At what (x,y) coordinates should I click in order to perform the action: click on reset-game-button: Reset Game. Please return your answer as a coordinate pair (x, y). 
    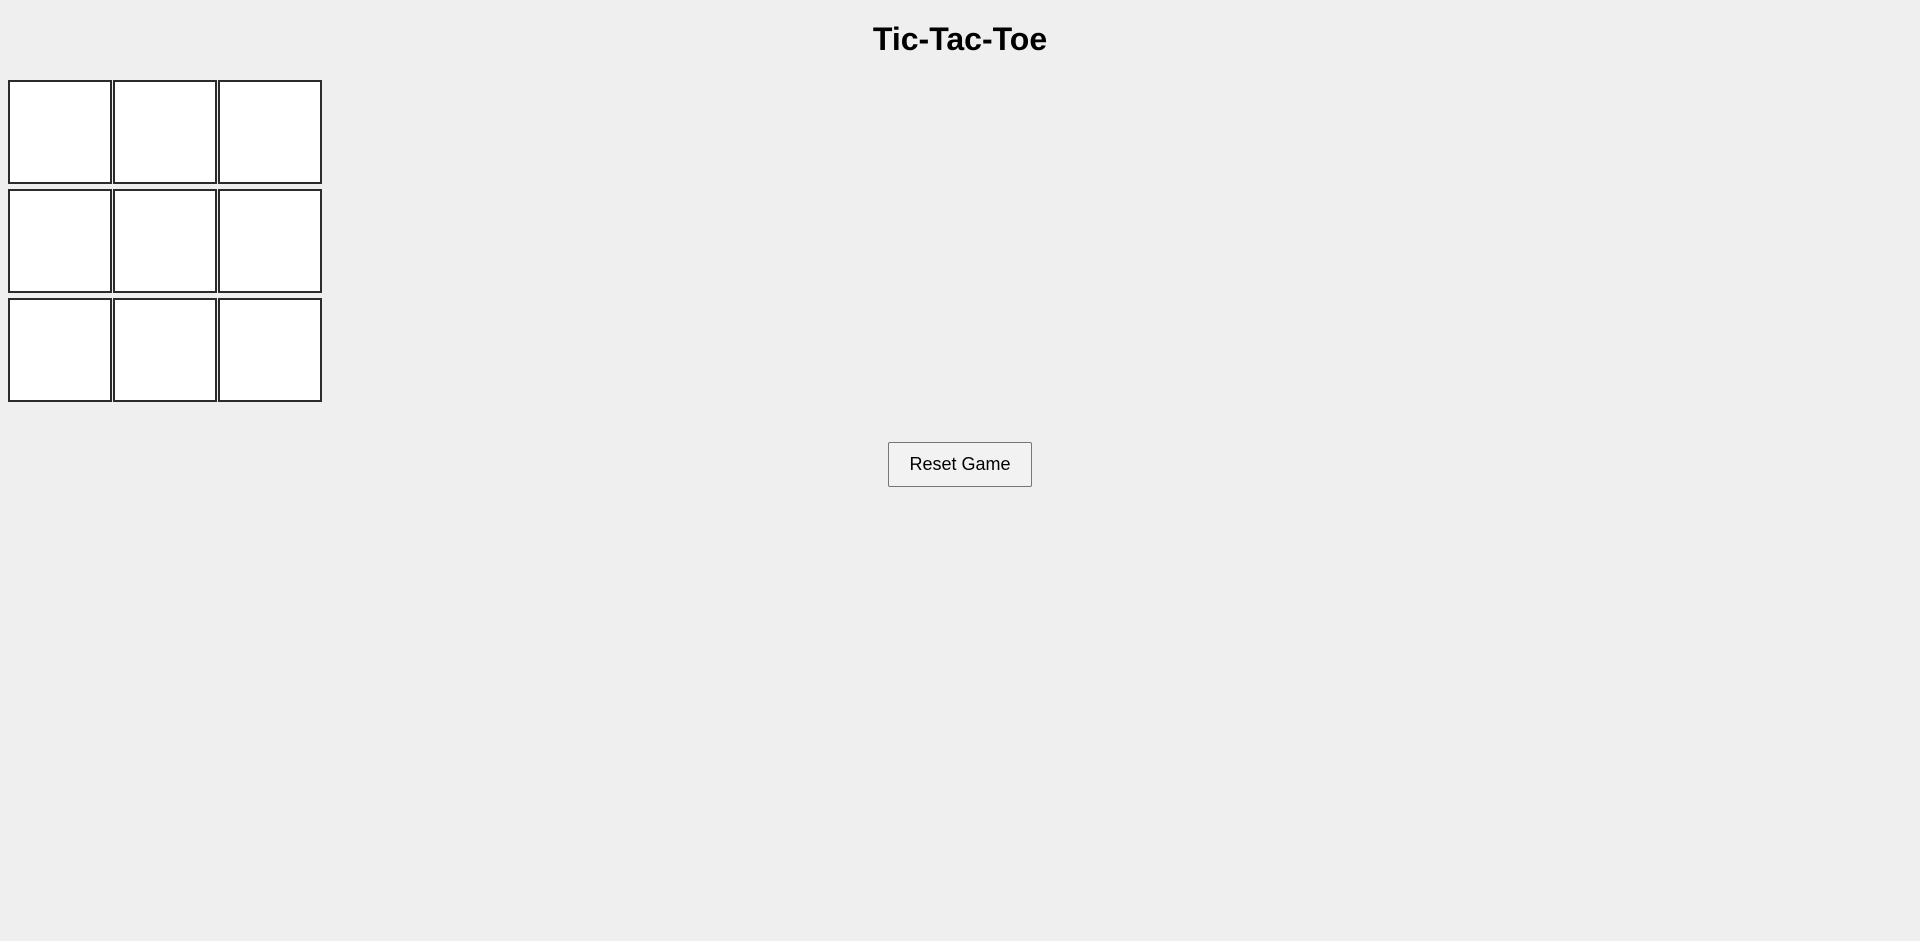
    Looking at the image, I should click on (960, 464).